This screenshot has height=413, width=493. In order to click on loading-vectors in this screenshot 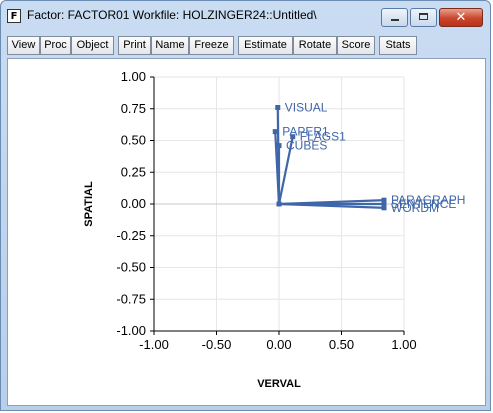, I will do `click(329, 157)`.